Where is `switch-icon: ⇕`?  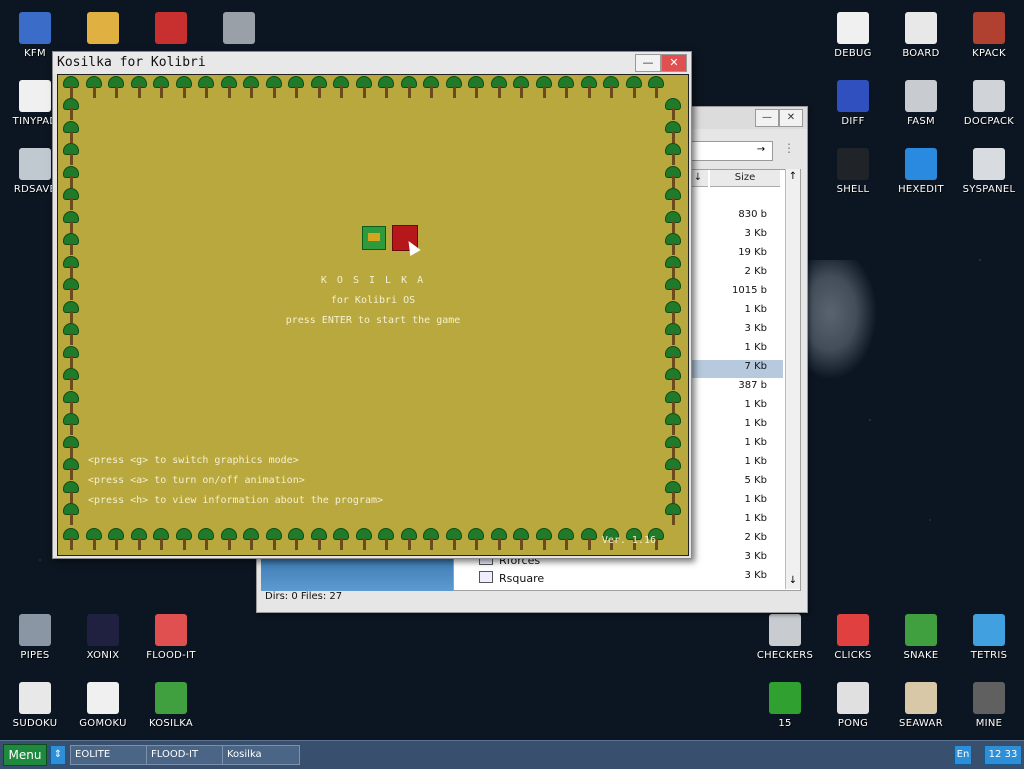 switch-icon: ⇕ is located at coordinates (58, 755).